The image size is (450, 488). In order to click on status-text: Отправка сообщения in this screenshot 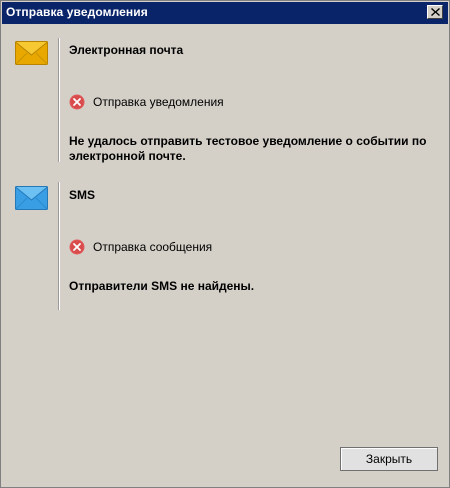, I will do `click(153, 247)`.